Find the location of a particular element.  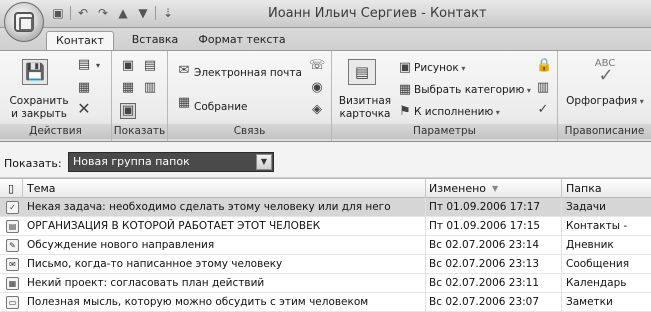

email-icon: ✉ is located at coordinates (184, 70).